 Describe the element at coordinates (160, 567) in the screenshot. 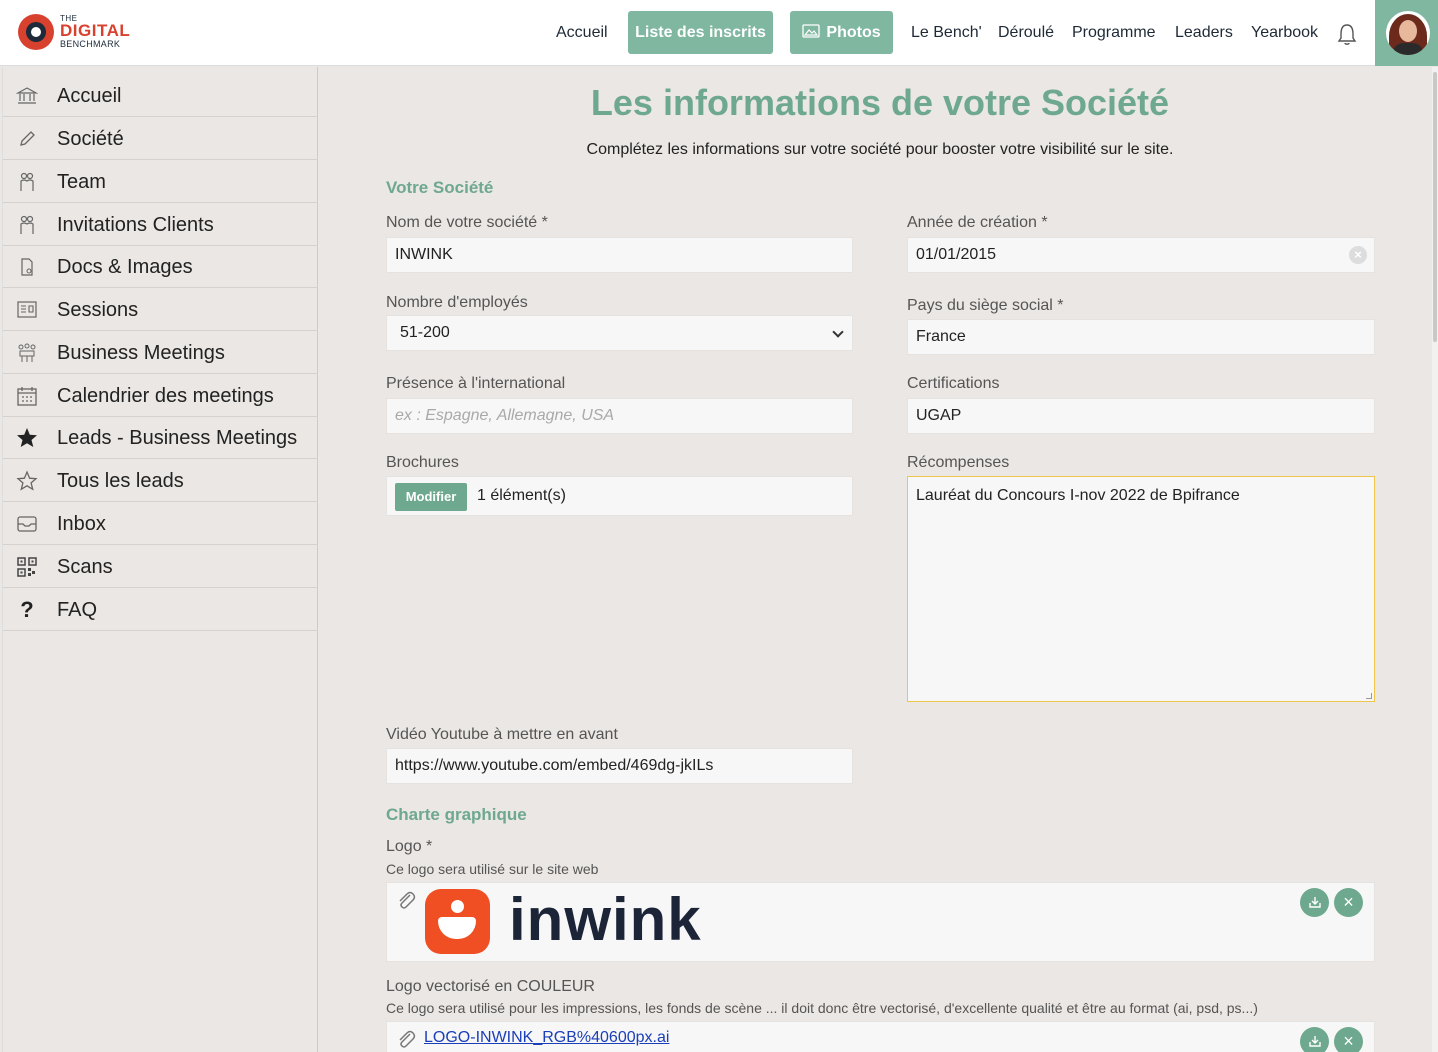

I see `sidebar-item-scans: Scans` at that location.